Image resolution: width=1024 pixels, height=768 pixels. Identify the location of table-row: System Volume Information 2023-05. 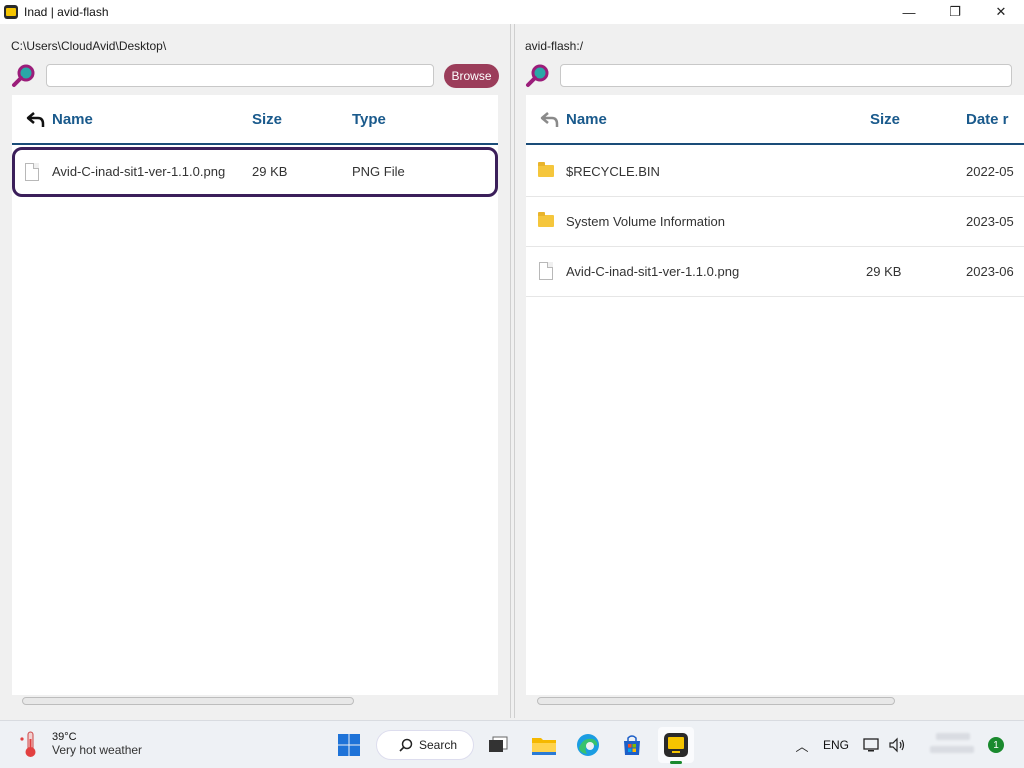
(775, 222).